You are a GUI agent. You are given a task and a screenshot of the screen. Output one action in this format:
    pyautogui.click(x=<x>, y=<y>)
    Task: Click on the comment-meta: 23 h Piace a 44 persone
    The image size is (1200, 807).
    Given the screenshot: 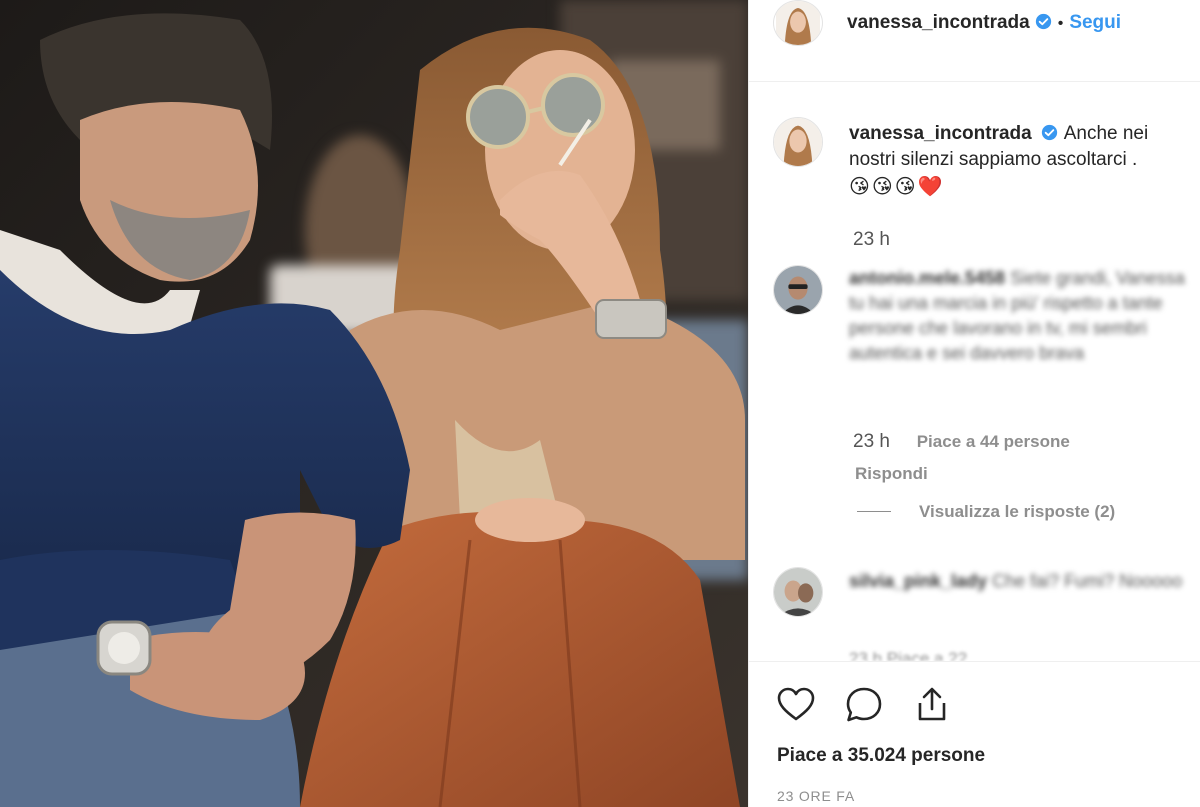 What is the action you would take?
    pyautogui.click(x=961, y=442)
    